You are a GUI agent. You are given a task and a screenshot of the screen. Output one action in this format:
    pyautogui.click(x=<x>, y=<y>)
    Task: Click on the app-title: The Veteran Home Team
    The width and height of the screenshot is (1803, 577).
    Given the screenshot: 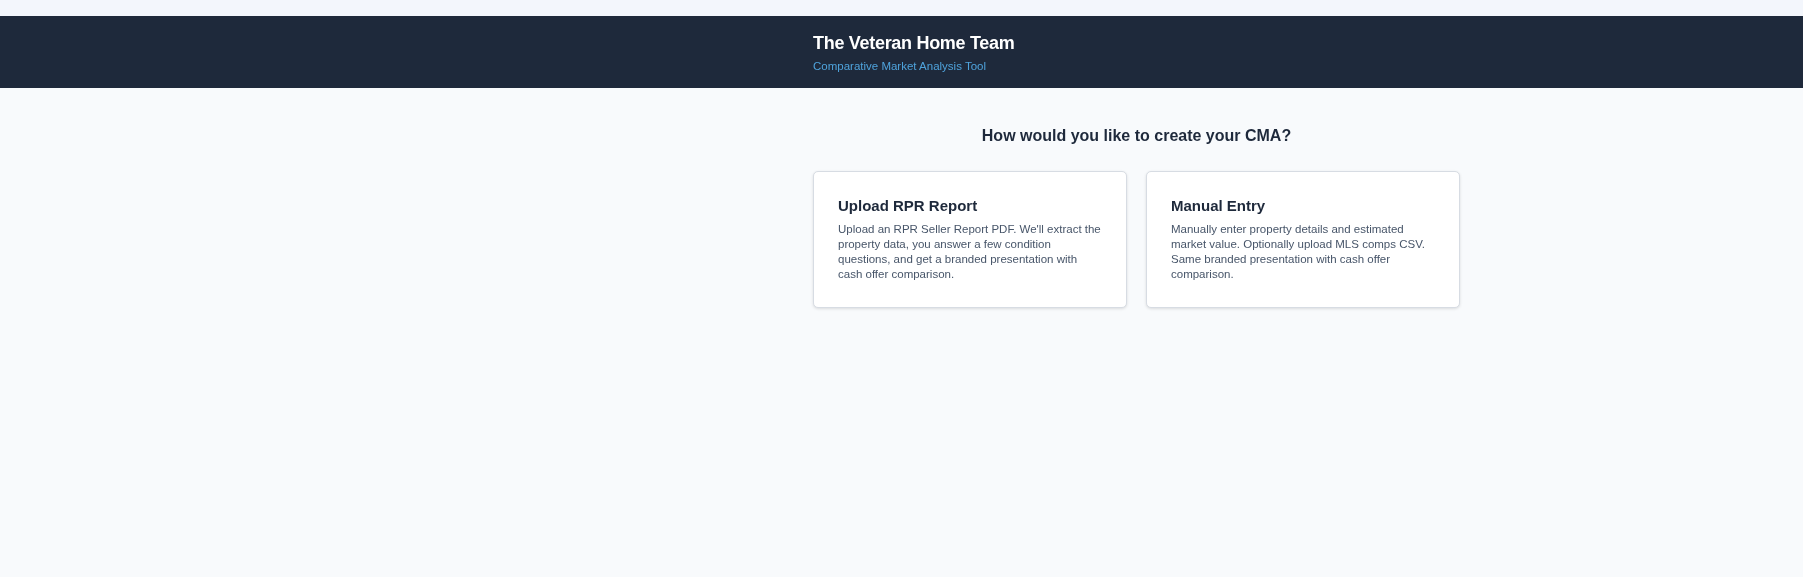 What is the action you would take?
    pyautogui.click(x=914, y=43)
    